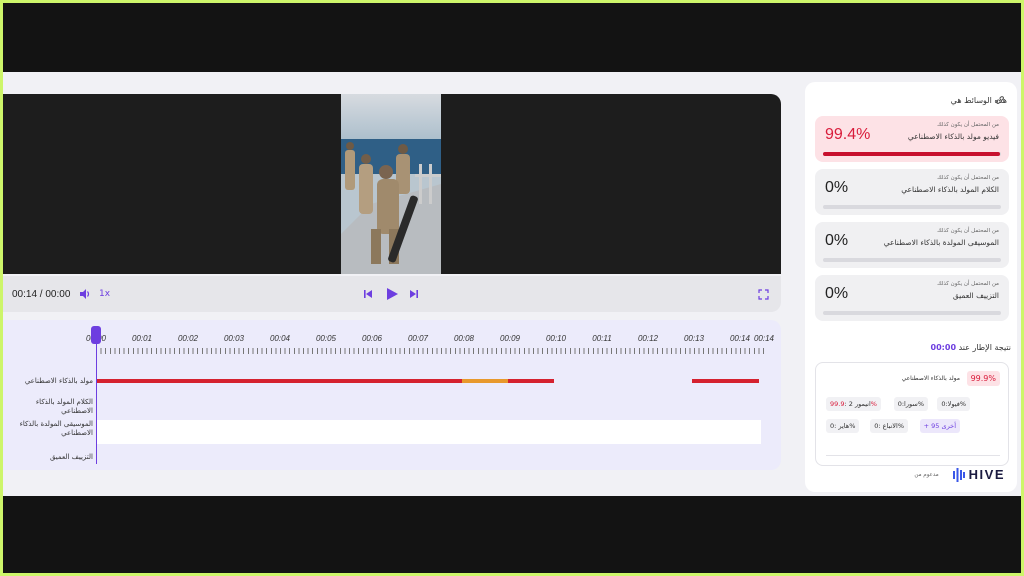 This screenshot has width=1024, height=576. I want to click on model-chip: الانباع :0%, so click(889, 426).